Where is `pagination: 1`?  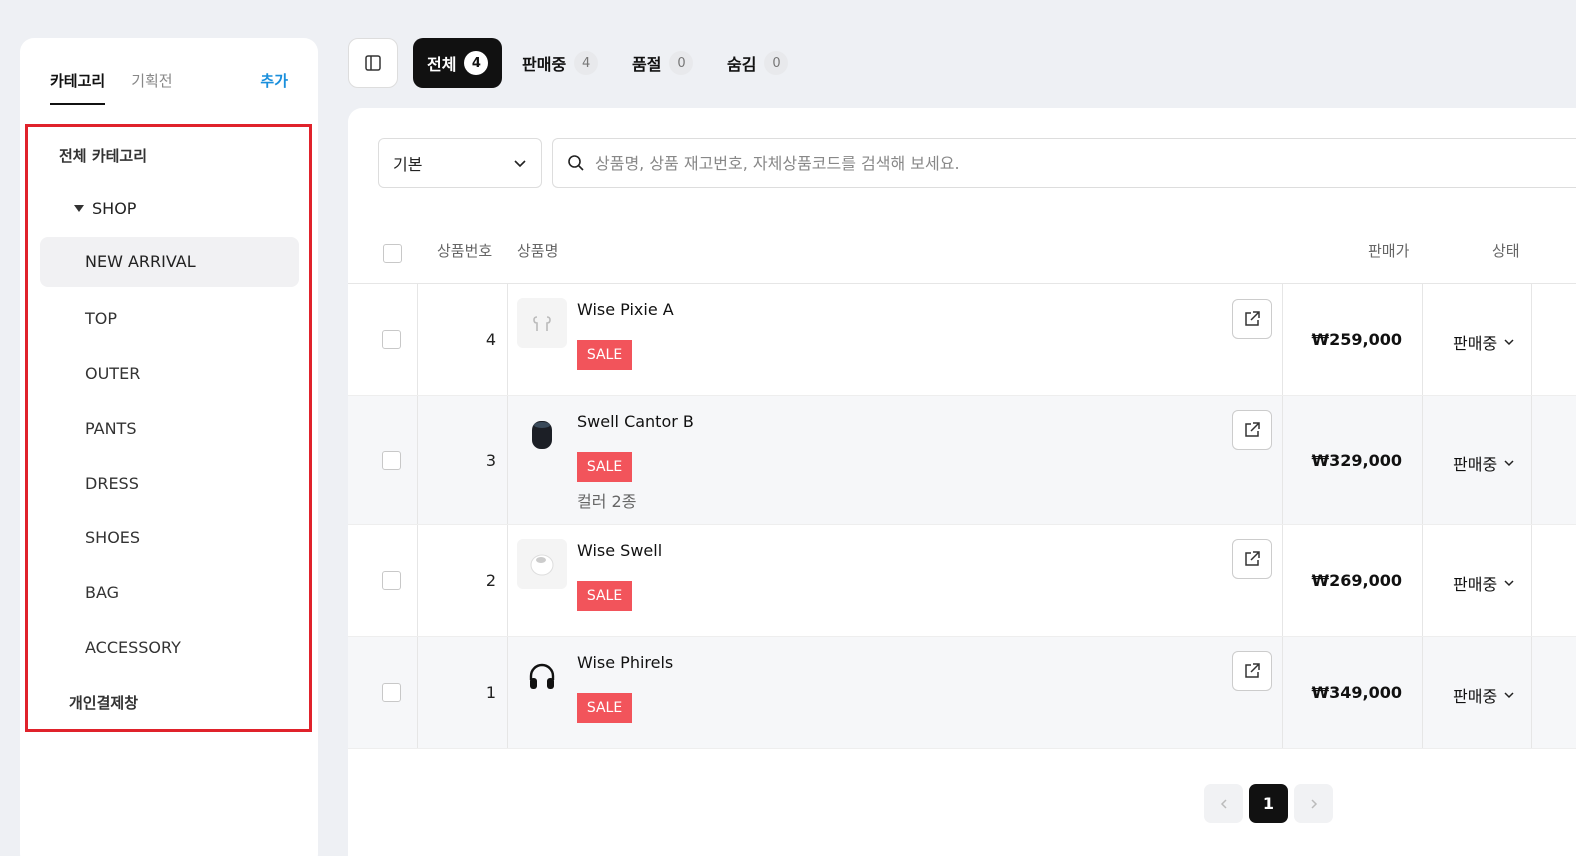 pagination: 1 is located at coordinates (1268, 803).